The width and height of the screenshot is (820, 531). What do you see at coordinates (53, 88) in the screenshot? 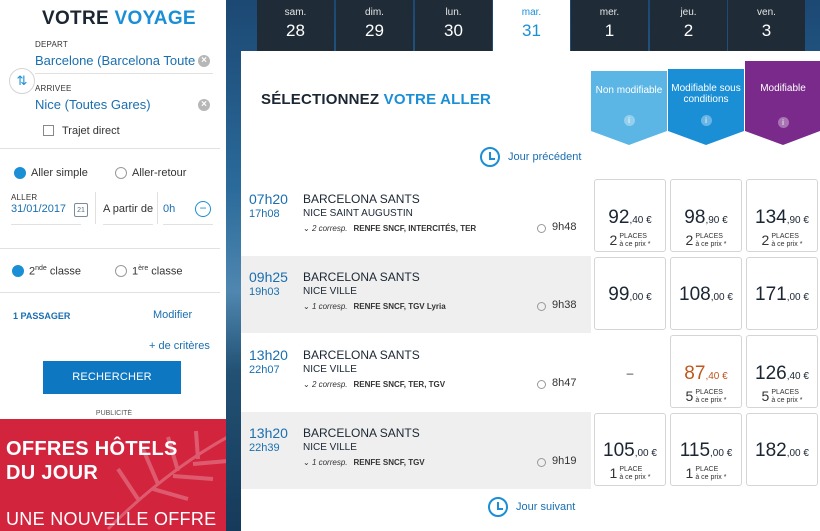
I see `arrivee-label: ARRIVEE` at bounding box center [53, 88].